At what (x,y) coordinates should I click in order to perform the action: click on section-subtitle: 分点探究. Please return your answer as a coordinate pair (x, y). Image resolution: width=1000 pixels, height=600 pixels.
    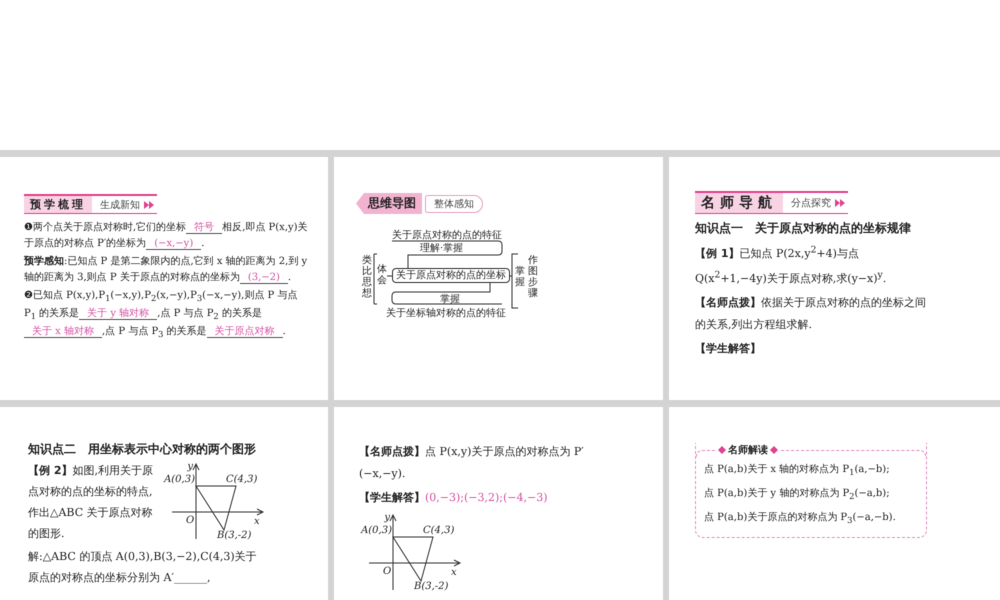
    Looking at the image, I should click on (811, 203).